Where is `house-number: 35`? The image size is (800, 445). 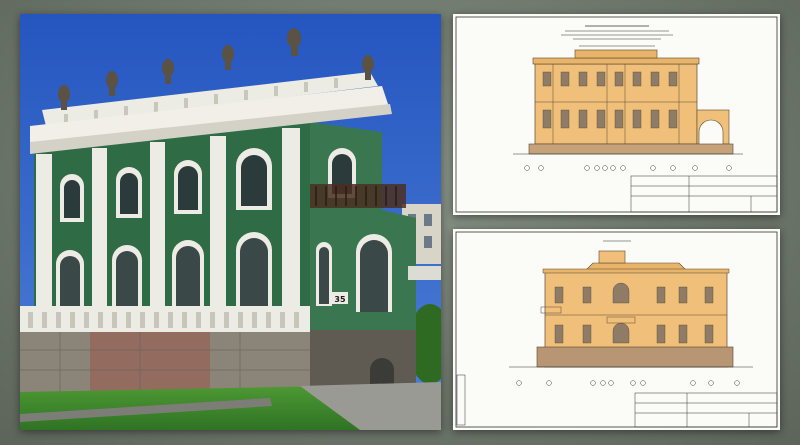 house-number: 35 is located at coordinates (340, 299).